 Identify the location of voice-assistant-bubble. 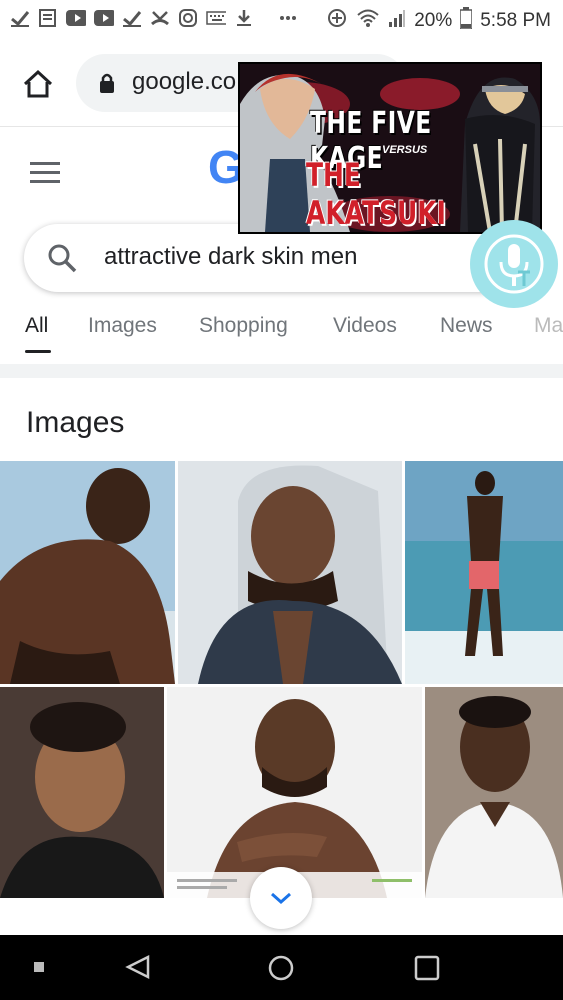
(514, 264).